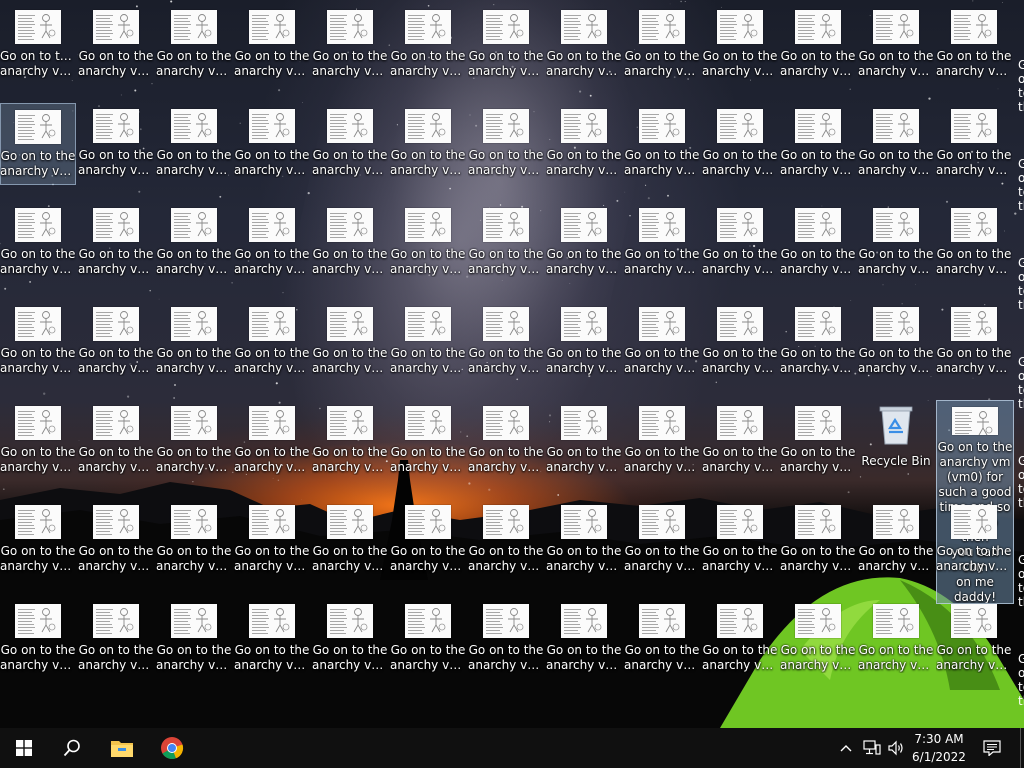 This screenshot has height=768, width=1024. What do you see at coordinates (896, 441) in the screenshot?
I see `recycle-bin-icon: Recycle Bin` at bounding box center [896, 441].